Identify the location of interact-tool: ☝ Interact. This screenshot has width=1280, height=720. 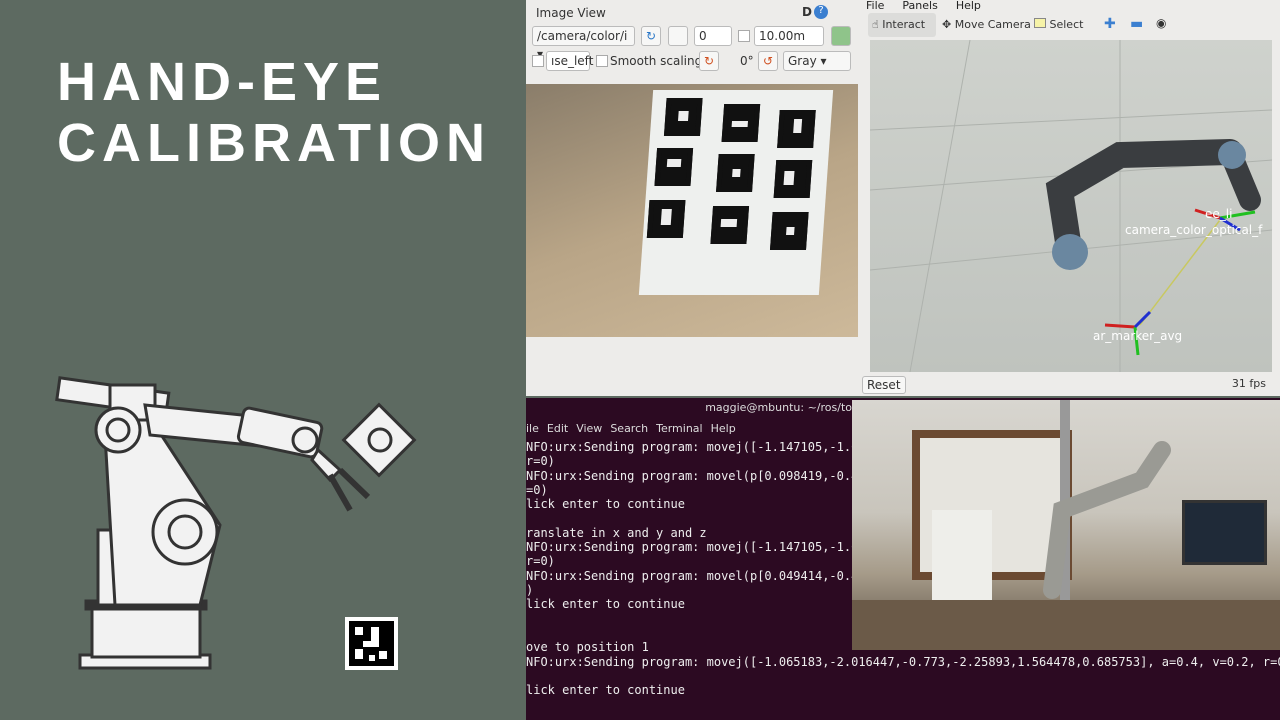
(902, 25).